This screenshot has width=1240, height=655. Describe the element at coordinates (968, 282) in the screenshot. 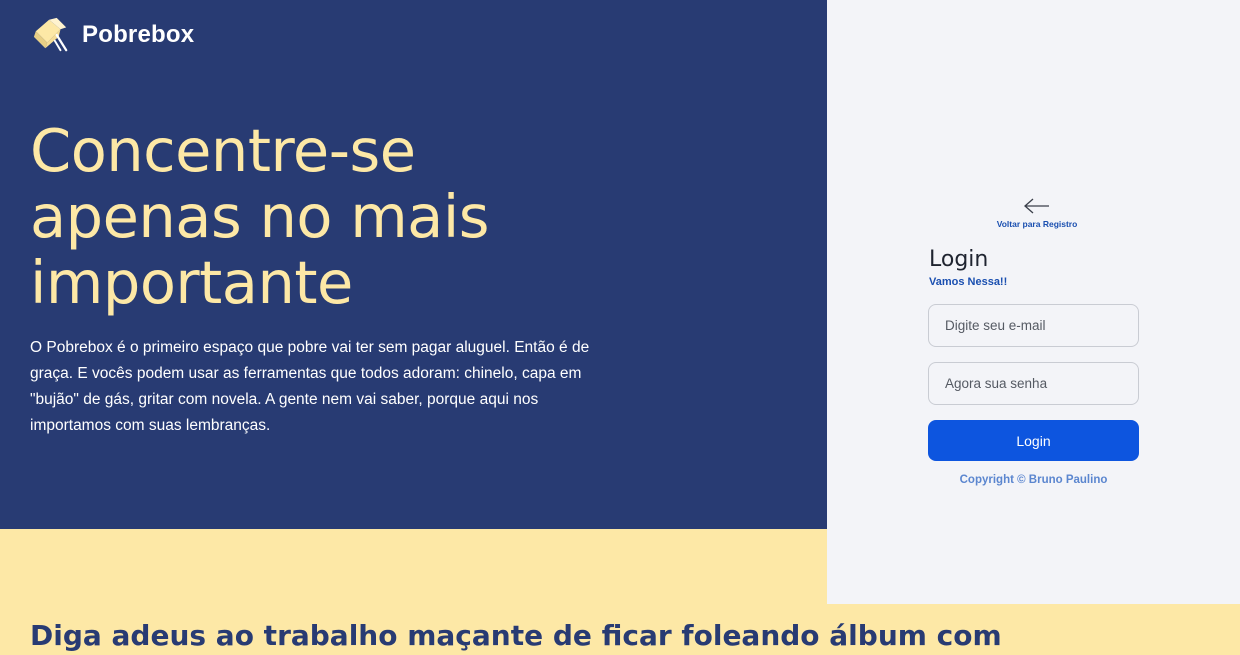

I see `login-subtitle: Vamos Nessa!!` at that location.